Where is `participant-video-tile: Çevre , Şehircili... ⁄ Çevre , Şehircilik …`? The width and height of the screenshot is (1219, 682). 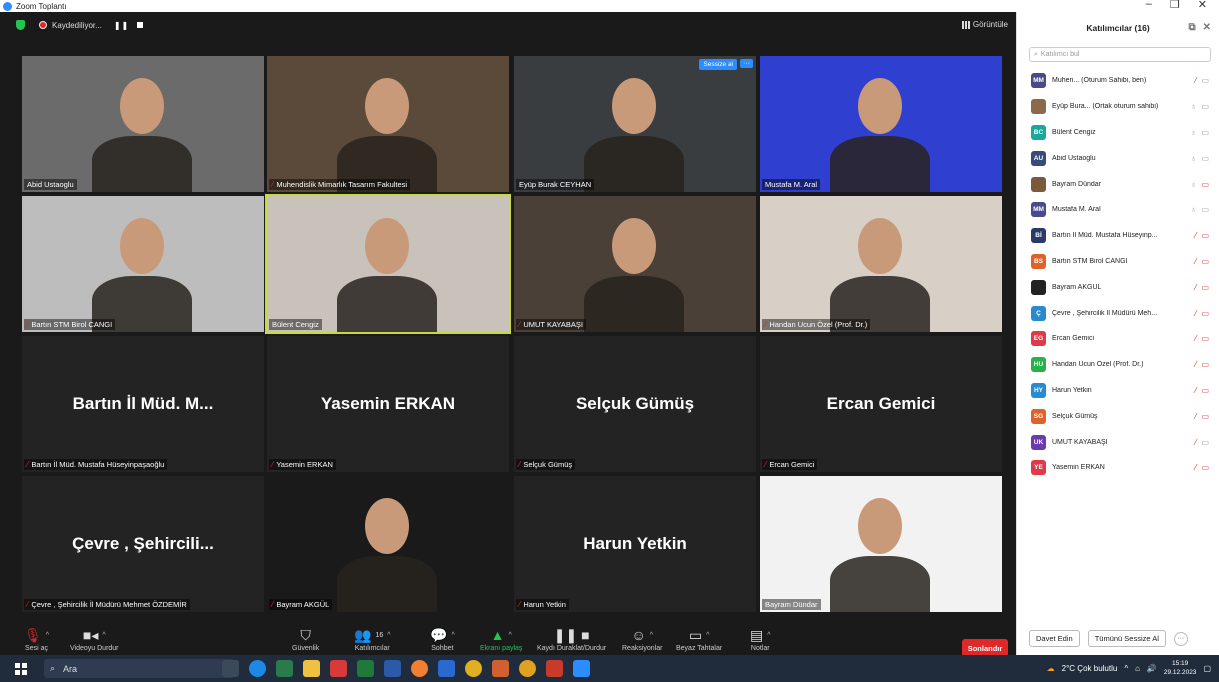
participant-video-tile: Çevre , Şehircili... ⁄ Çevre , Şehircilik … is located at coordinates (143, 544).